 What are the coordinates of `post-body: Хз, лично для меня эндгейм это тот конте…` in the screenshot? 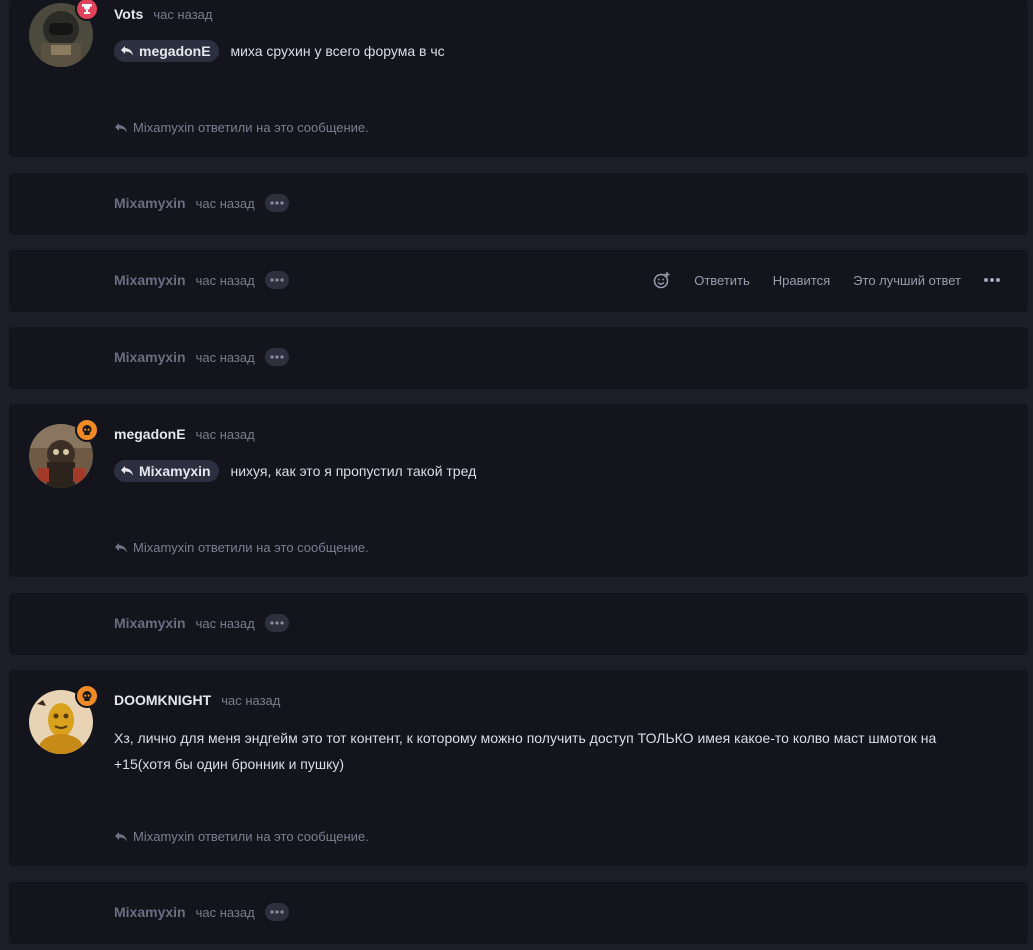 It's located at (551, 751).